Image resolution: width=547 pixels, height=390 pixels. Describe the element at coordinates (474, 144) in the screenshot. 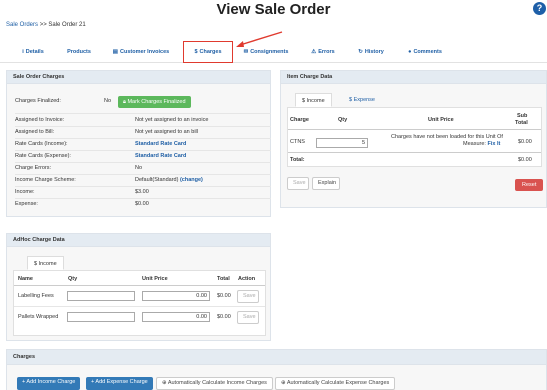

I see `measure-label: Measure:` at that location.